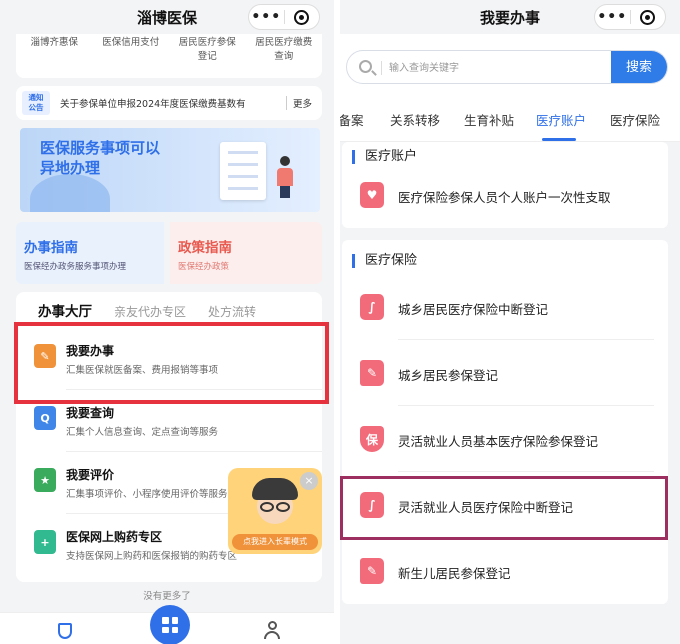 Image resolution: width=680 pixels, height=644 pixels. What do you see at coordinates (384, 261) in the screenshot?
I see `section-title: 医疗保险` at bounding box center [384, 261].